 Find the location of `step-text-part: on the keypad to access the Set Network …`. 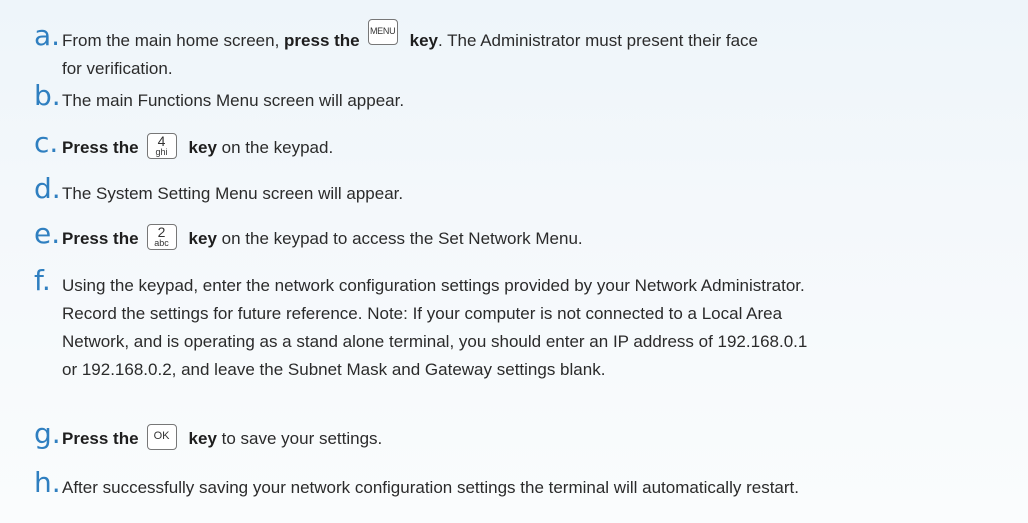

step-text-part: on the keypad to access the Set Network … is located at coordinates (399, 238).